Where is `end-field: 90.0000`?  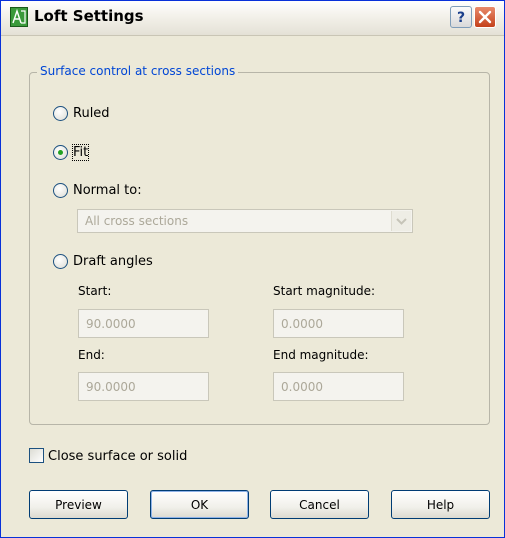 end-field: 90.0000 is located at coordinates (143, 386).